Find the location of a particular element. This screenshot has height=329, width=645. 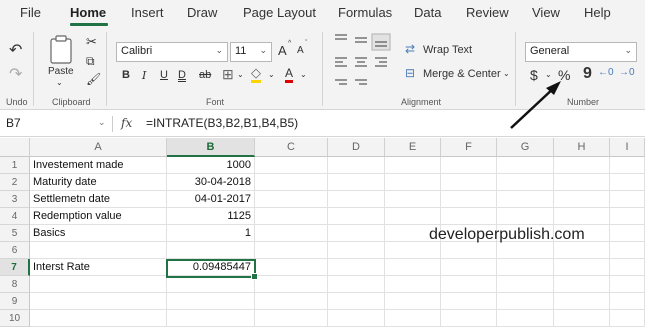

watermark-text: developerpublish.com is located at coordinates (507, 234).